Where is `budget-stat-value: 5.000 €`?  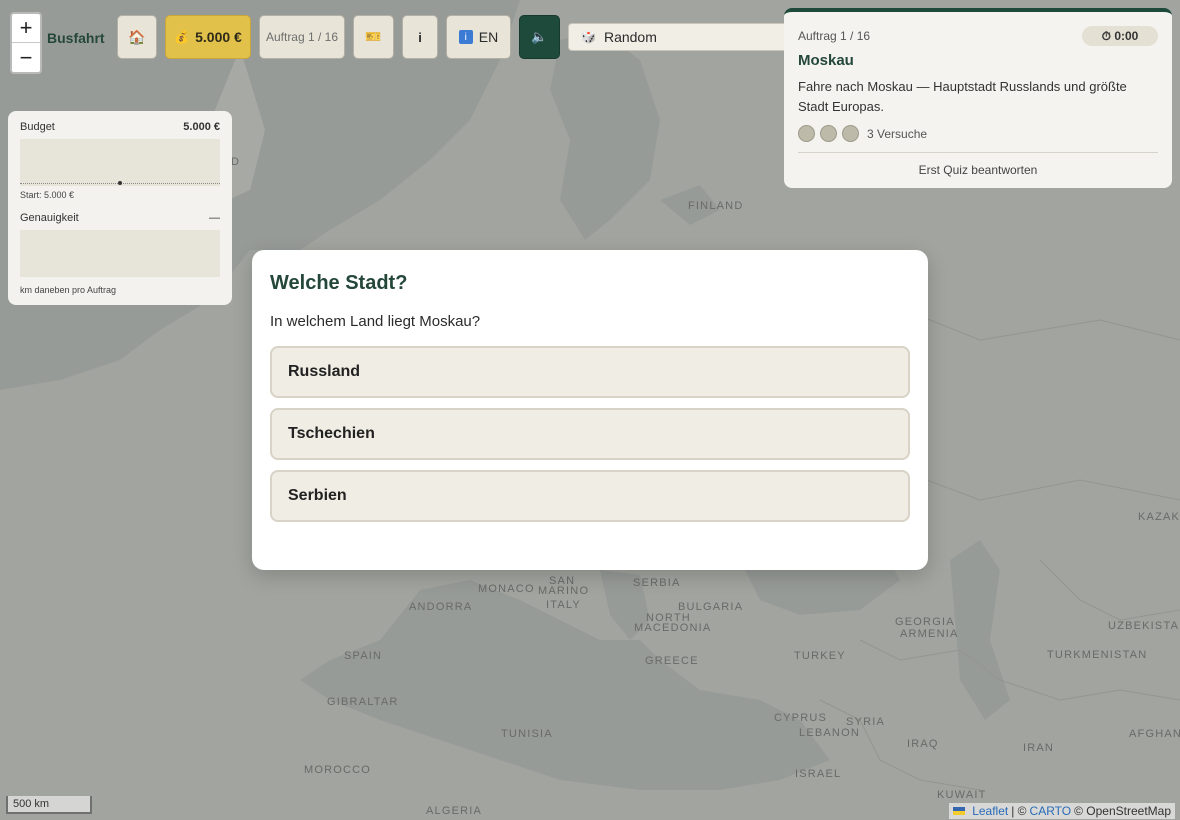 budget-stat-value: 5.000 € is located at coordinates (201, 127).